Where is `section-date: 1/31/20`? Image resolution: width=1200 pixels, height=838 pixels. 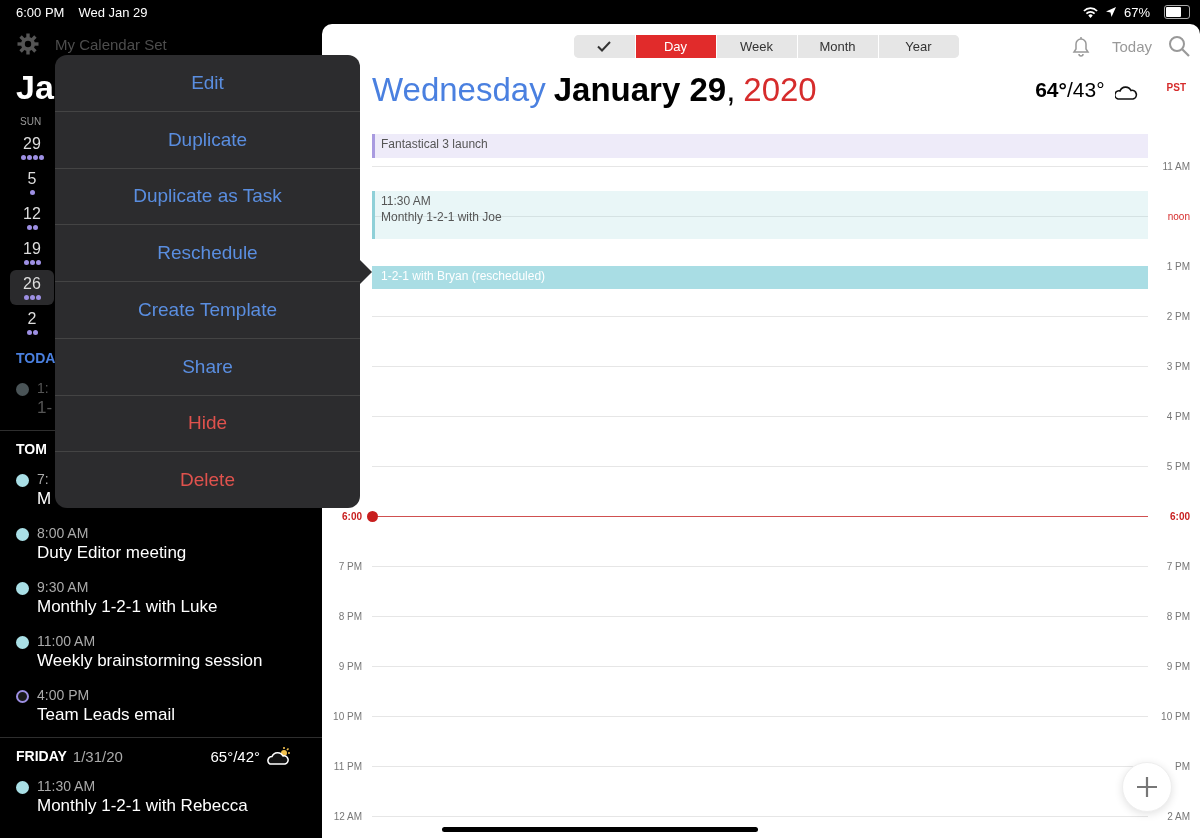 section-date: 1/31/20 is located at coordinates (97, 756).